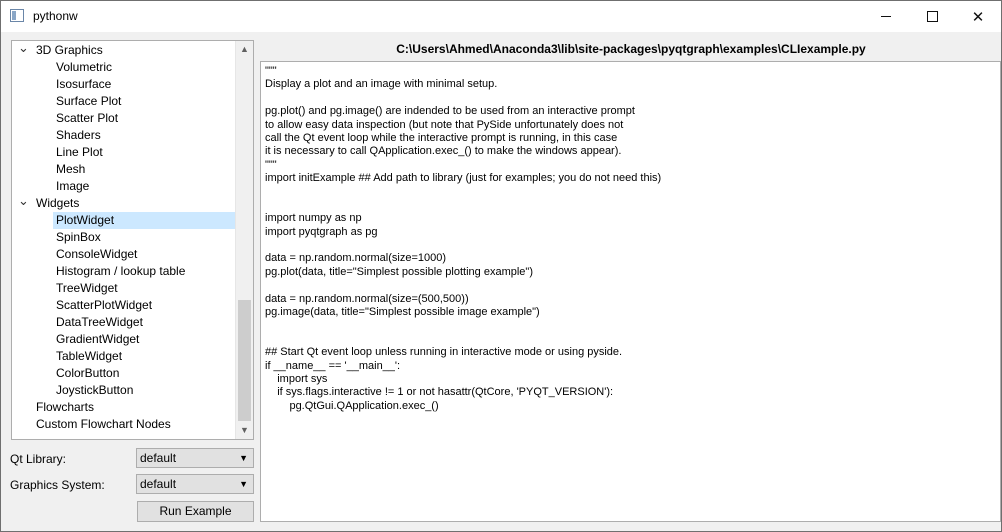 The width and height of the screenshot is (1002, 532). I want to click on tree-item-label: GradientWidget, so click(98, 339).